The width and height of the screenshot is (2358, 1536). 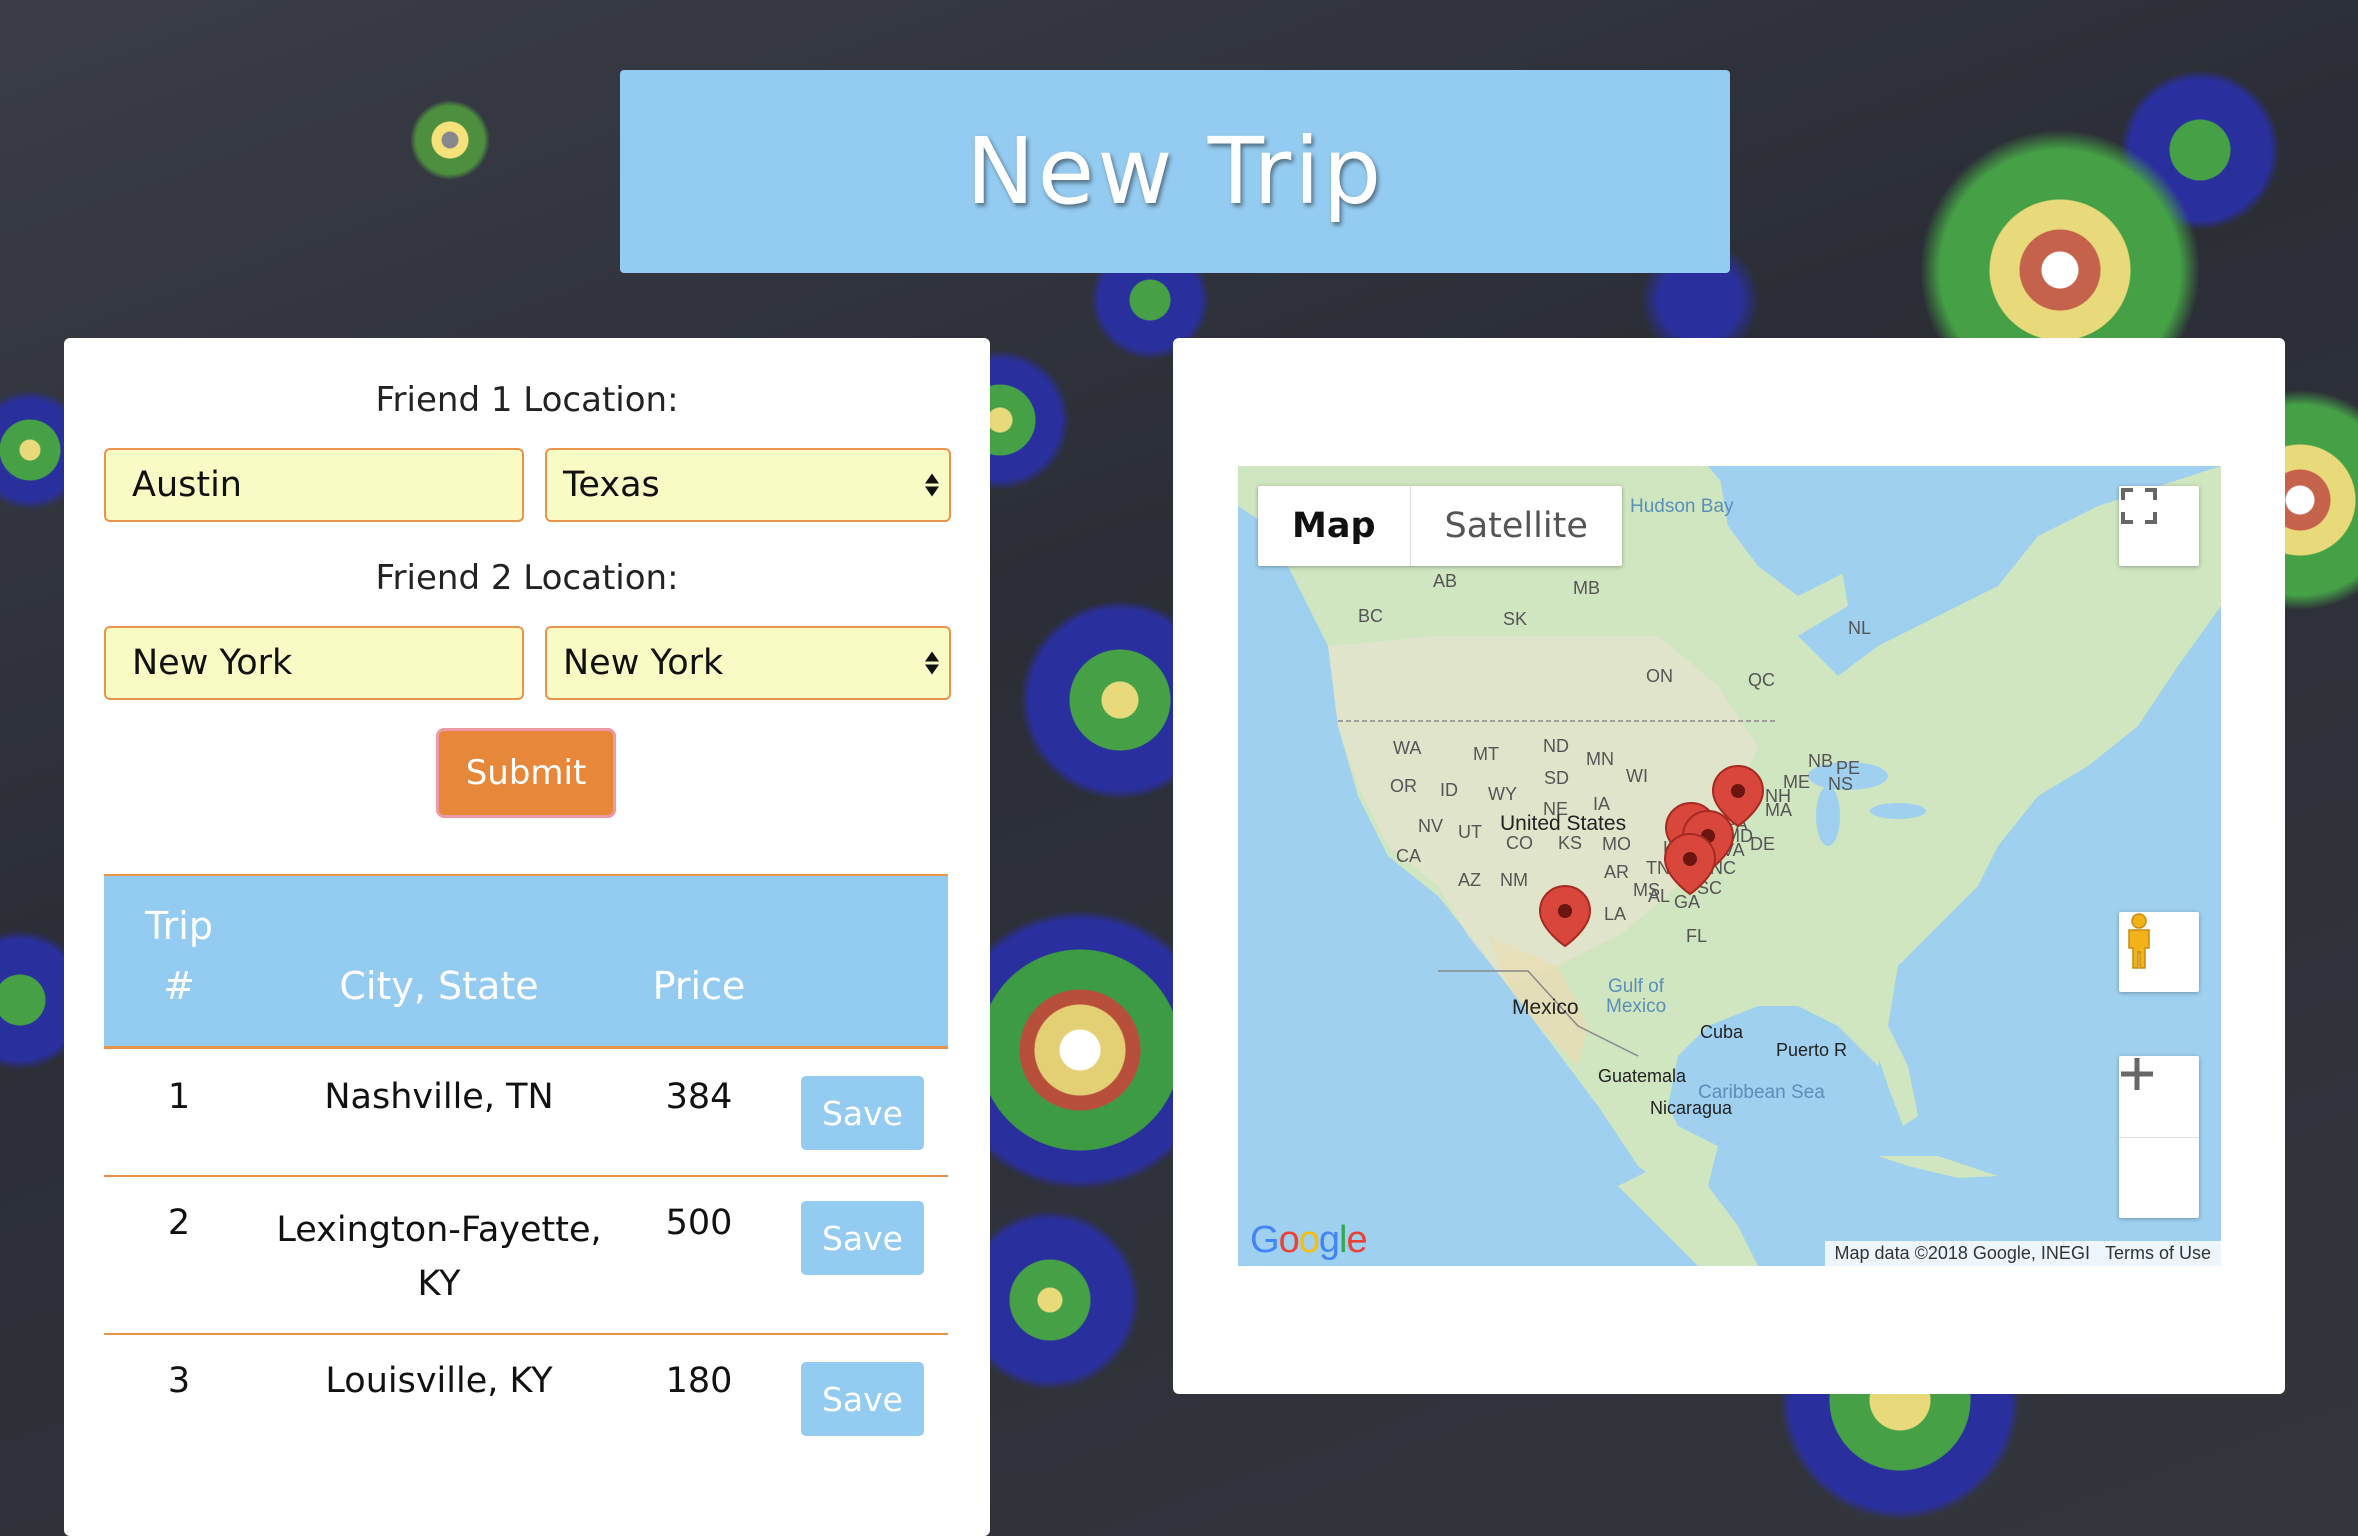 I want to click on trip-price: 384, so click(x=699, y=1097).